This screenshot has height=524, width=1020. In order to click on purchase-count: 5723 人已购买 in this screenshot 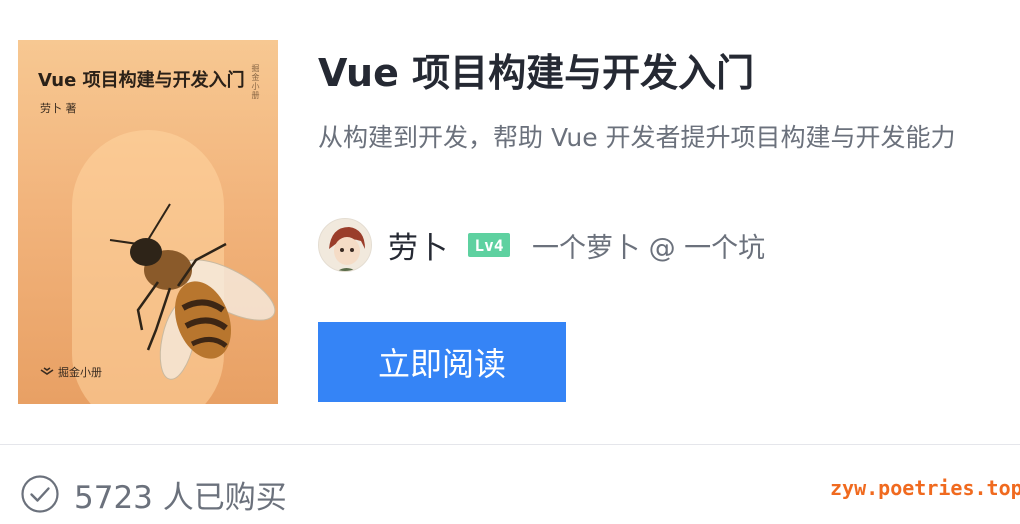, I will do `click(180, 497)`.